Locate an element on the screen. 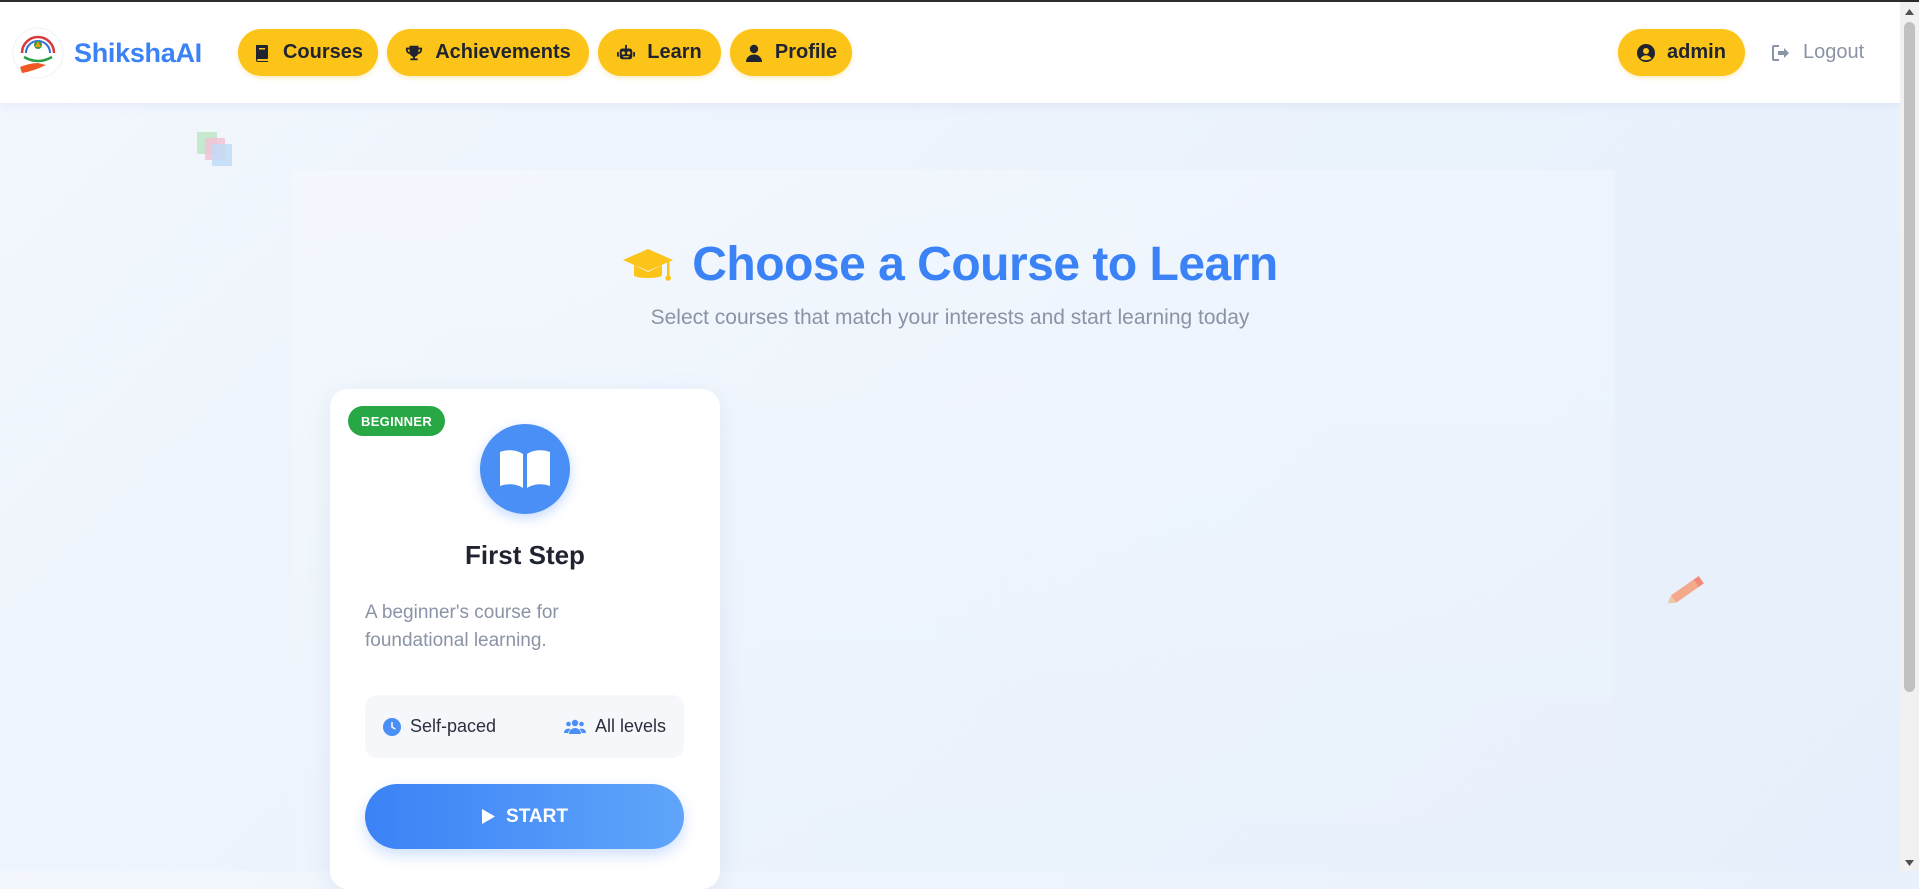 This screenshot has width=1919, height=889. user-circle-icon is located at coordinates (1646, 52).